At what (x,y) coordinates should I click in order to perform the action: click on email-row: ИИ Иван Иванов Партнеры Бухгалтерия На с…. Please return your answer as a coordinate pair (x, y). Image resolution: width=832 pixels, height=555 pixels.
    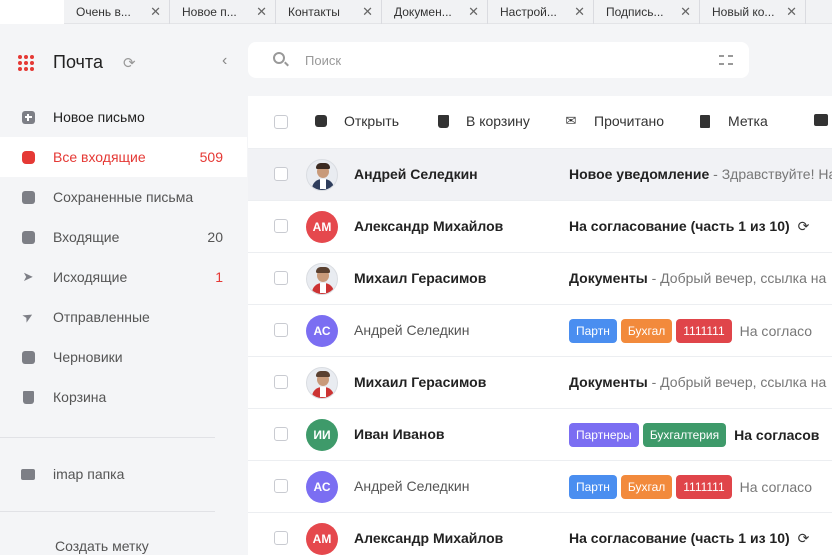
    Looking at the image, I should click on (540, 434).